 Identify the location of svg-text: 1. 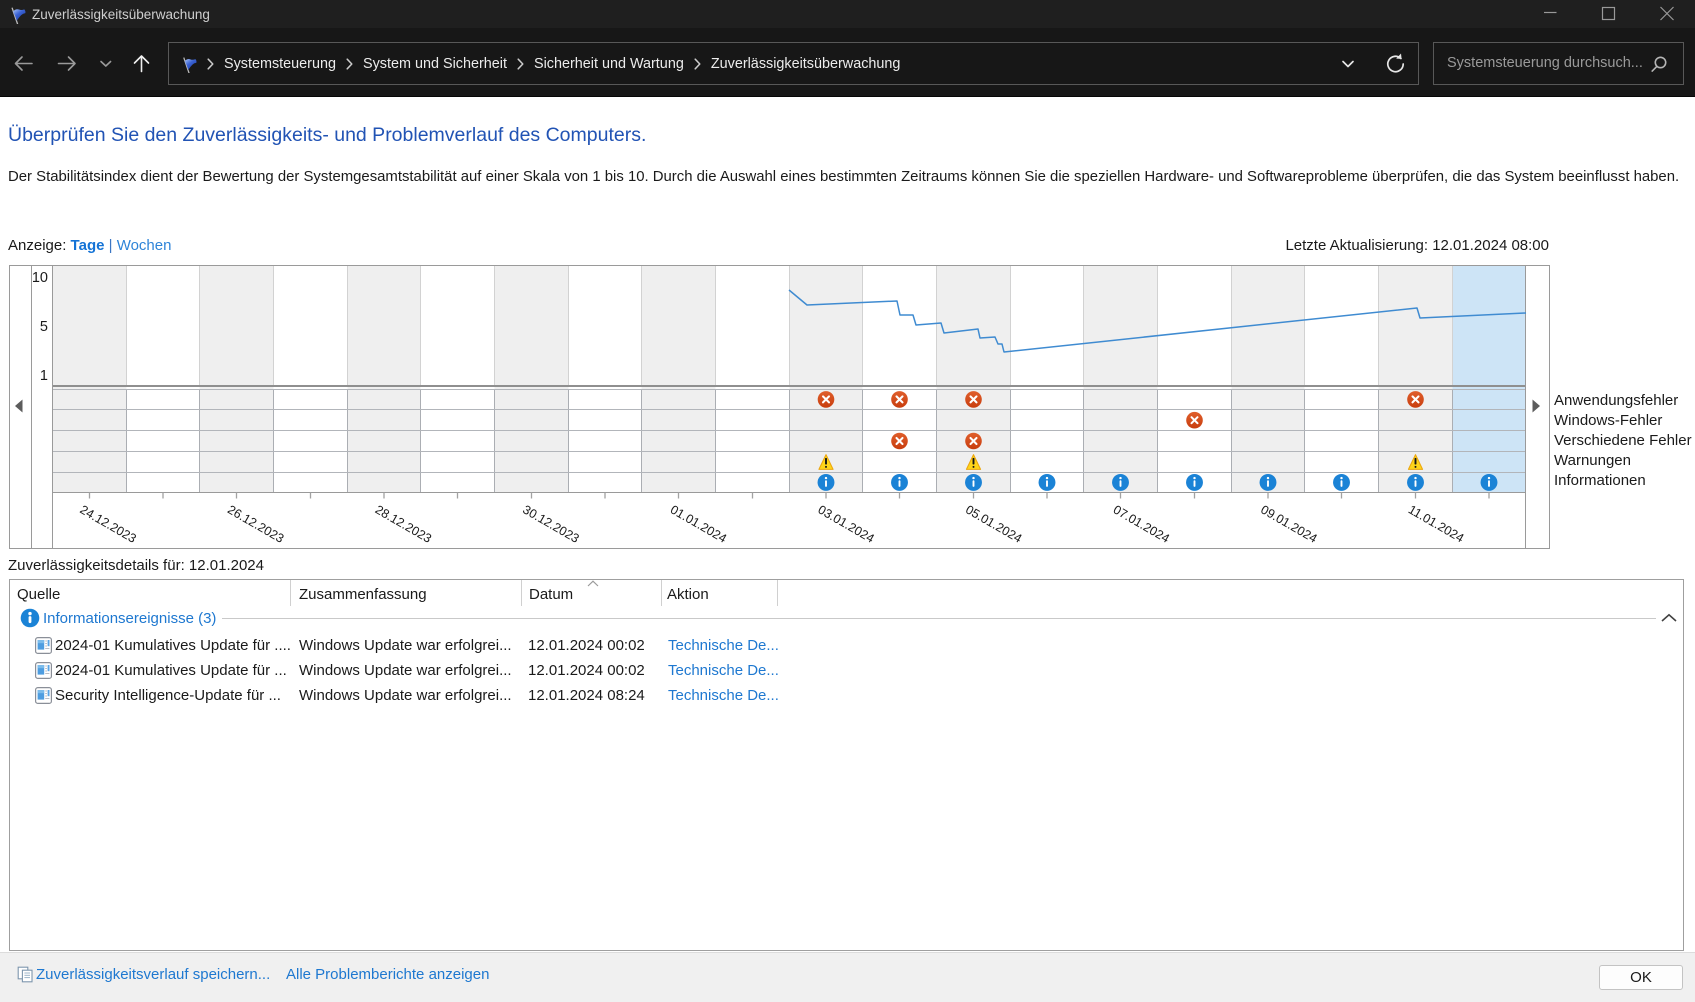
(44, 376).